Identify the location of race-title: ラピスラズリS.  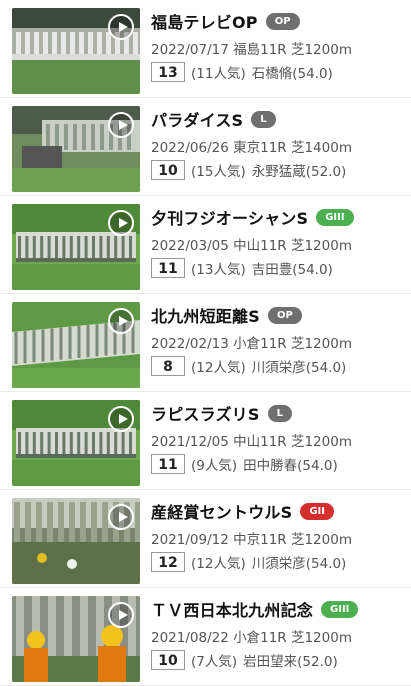
(205, 414).